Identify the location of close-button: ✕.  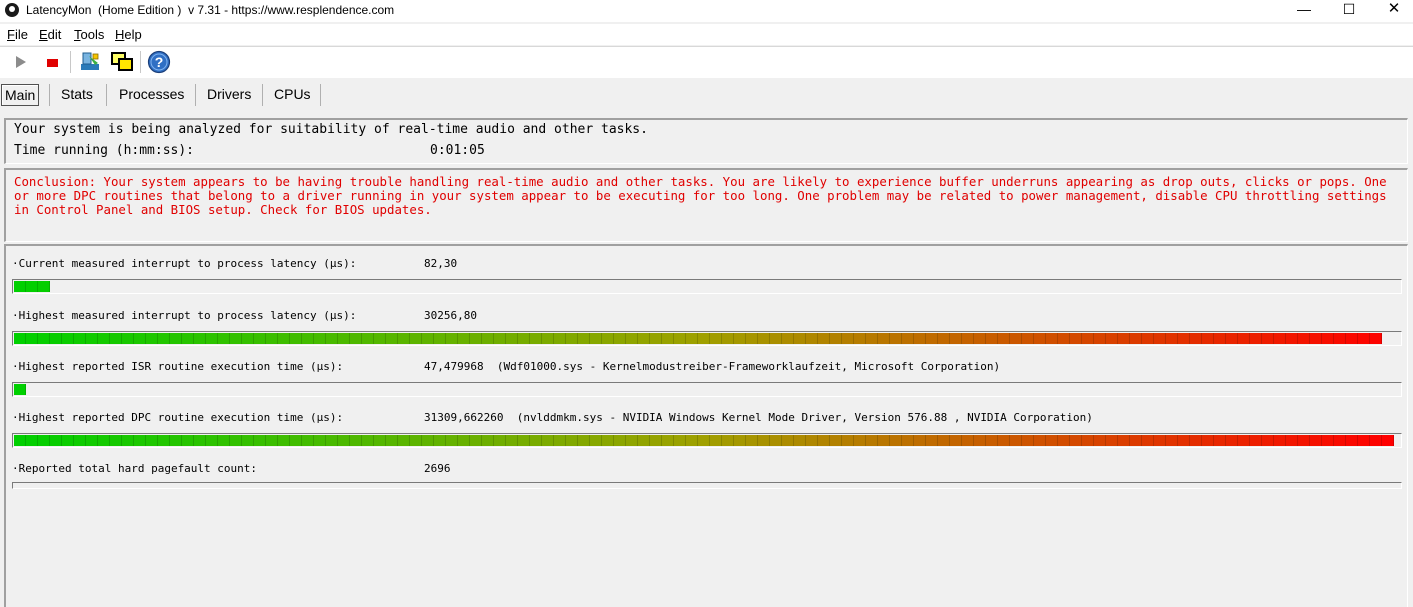
(1392, 11).